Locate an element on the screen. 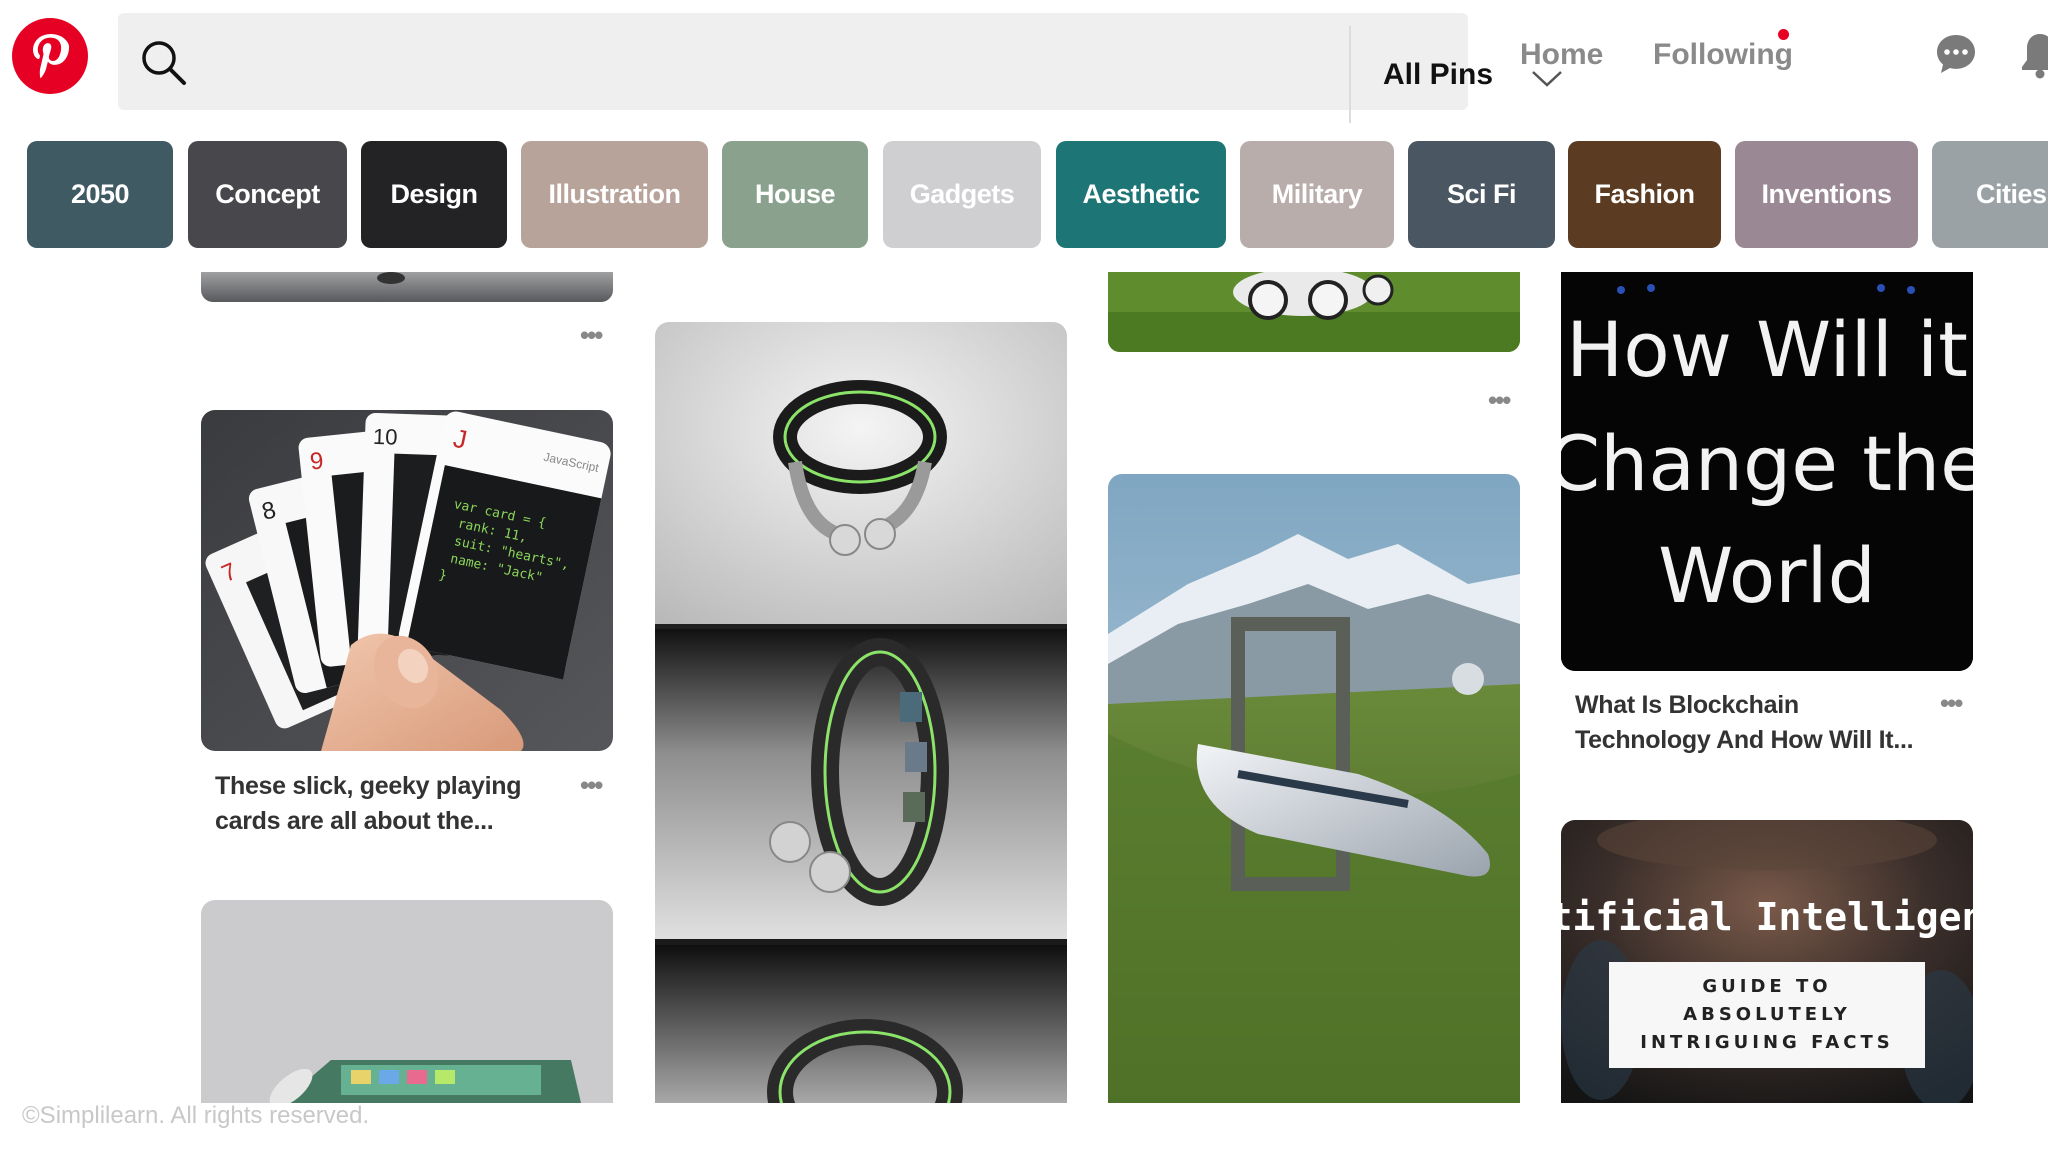  blockchain-graphic: How Will it Change the World is located at coordinates (1767, 471).